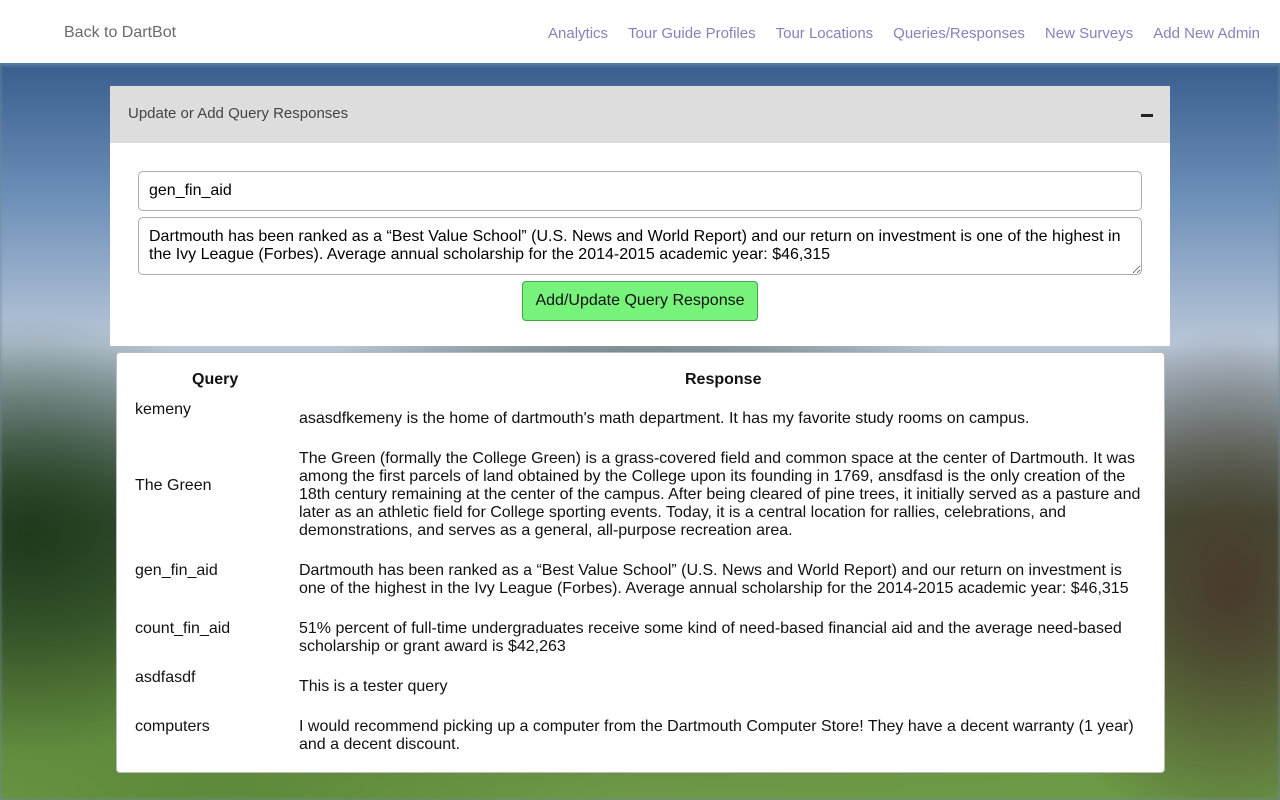  What do you see at coordinates (176, 570) in the screenshot?
I see `row-query: gen_fin_aid` at bounding box center [176, 570].